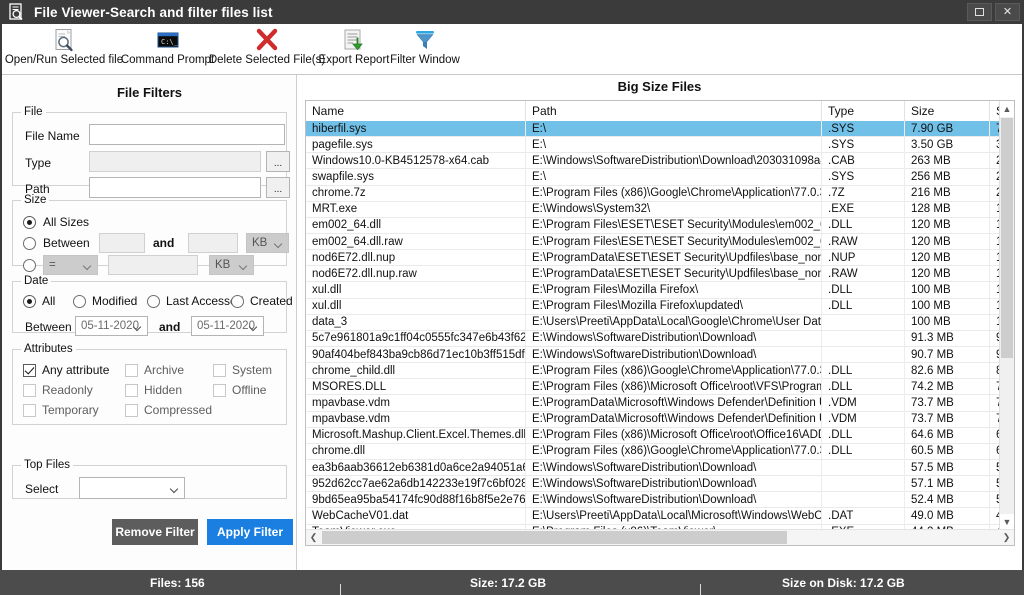 Image resolution: width=1024 pixels, height=595 pixels. Describe the element at coordinates (29, 243) in the screenshot. I see `radio-size-between` at that location.